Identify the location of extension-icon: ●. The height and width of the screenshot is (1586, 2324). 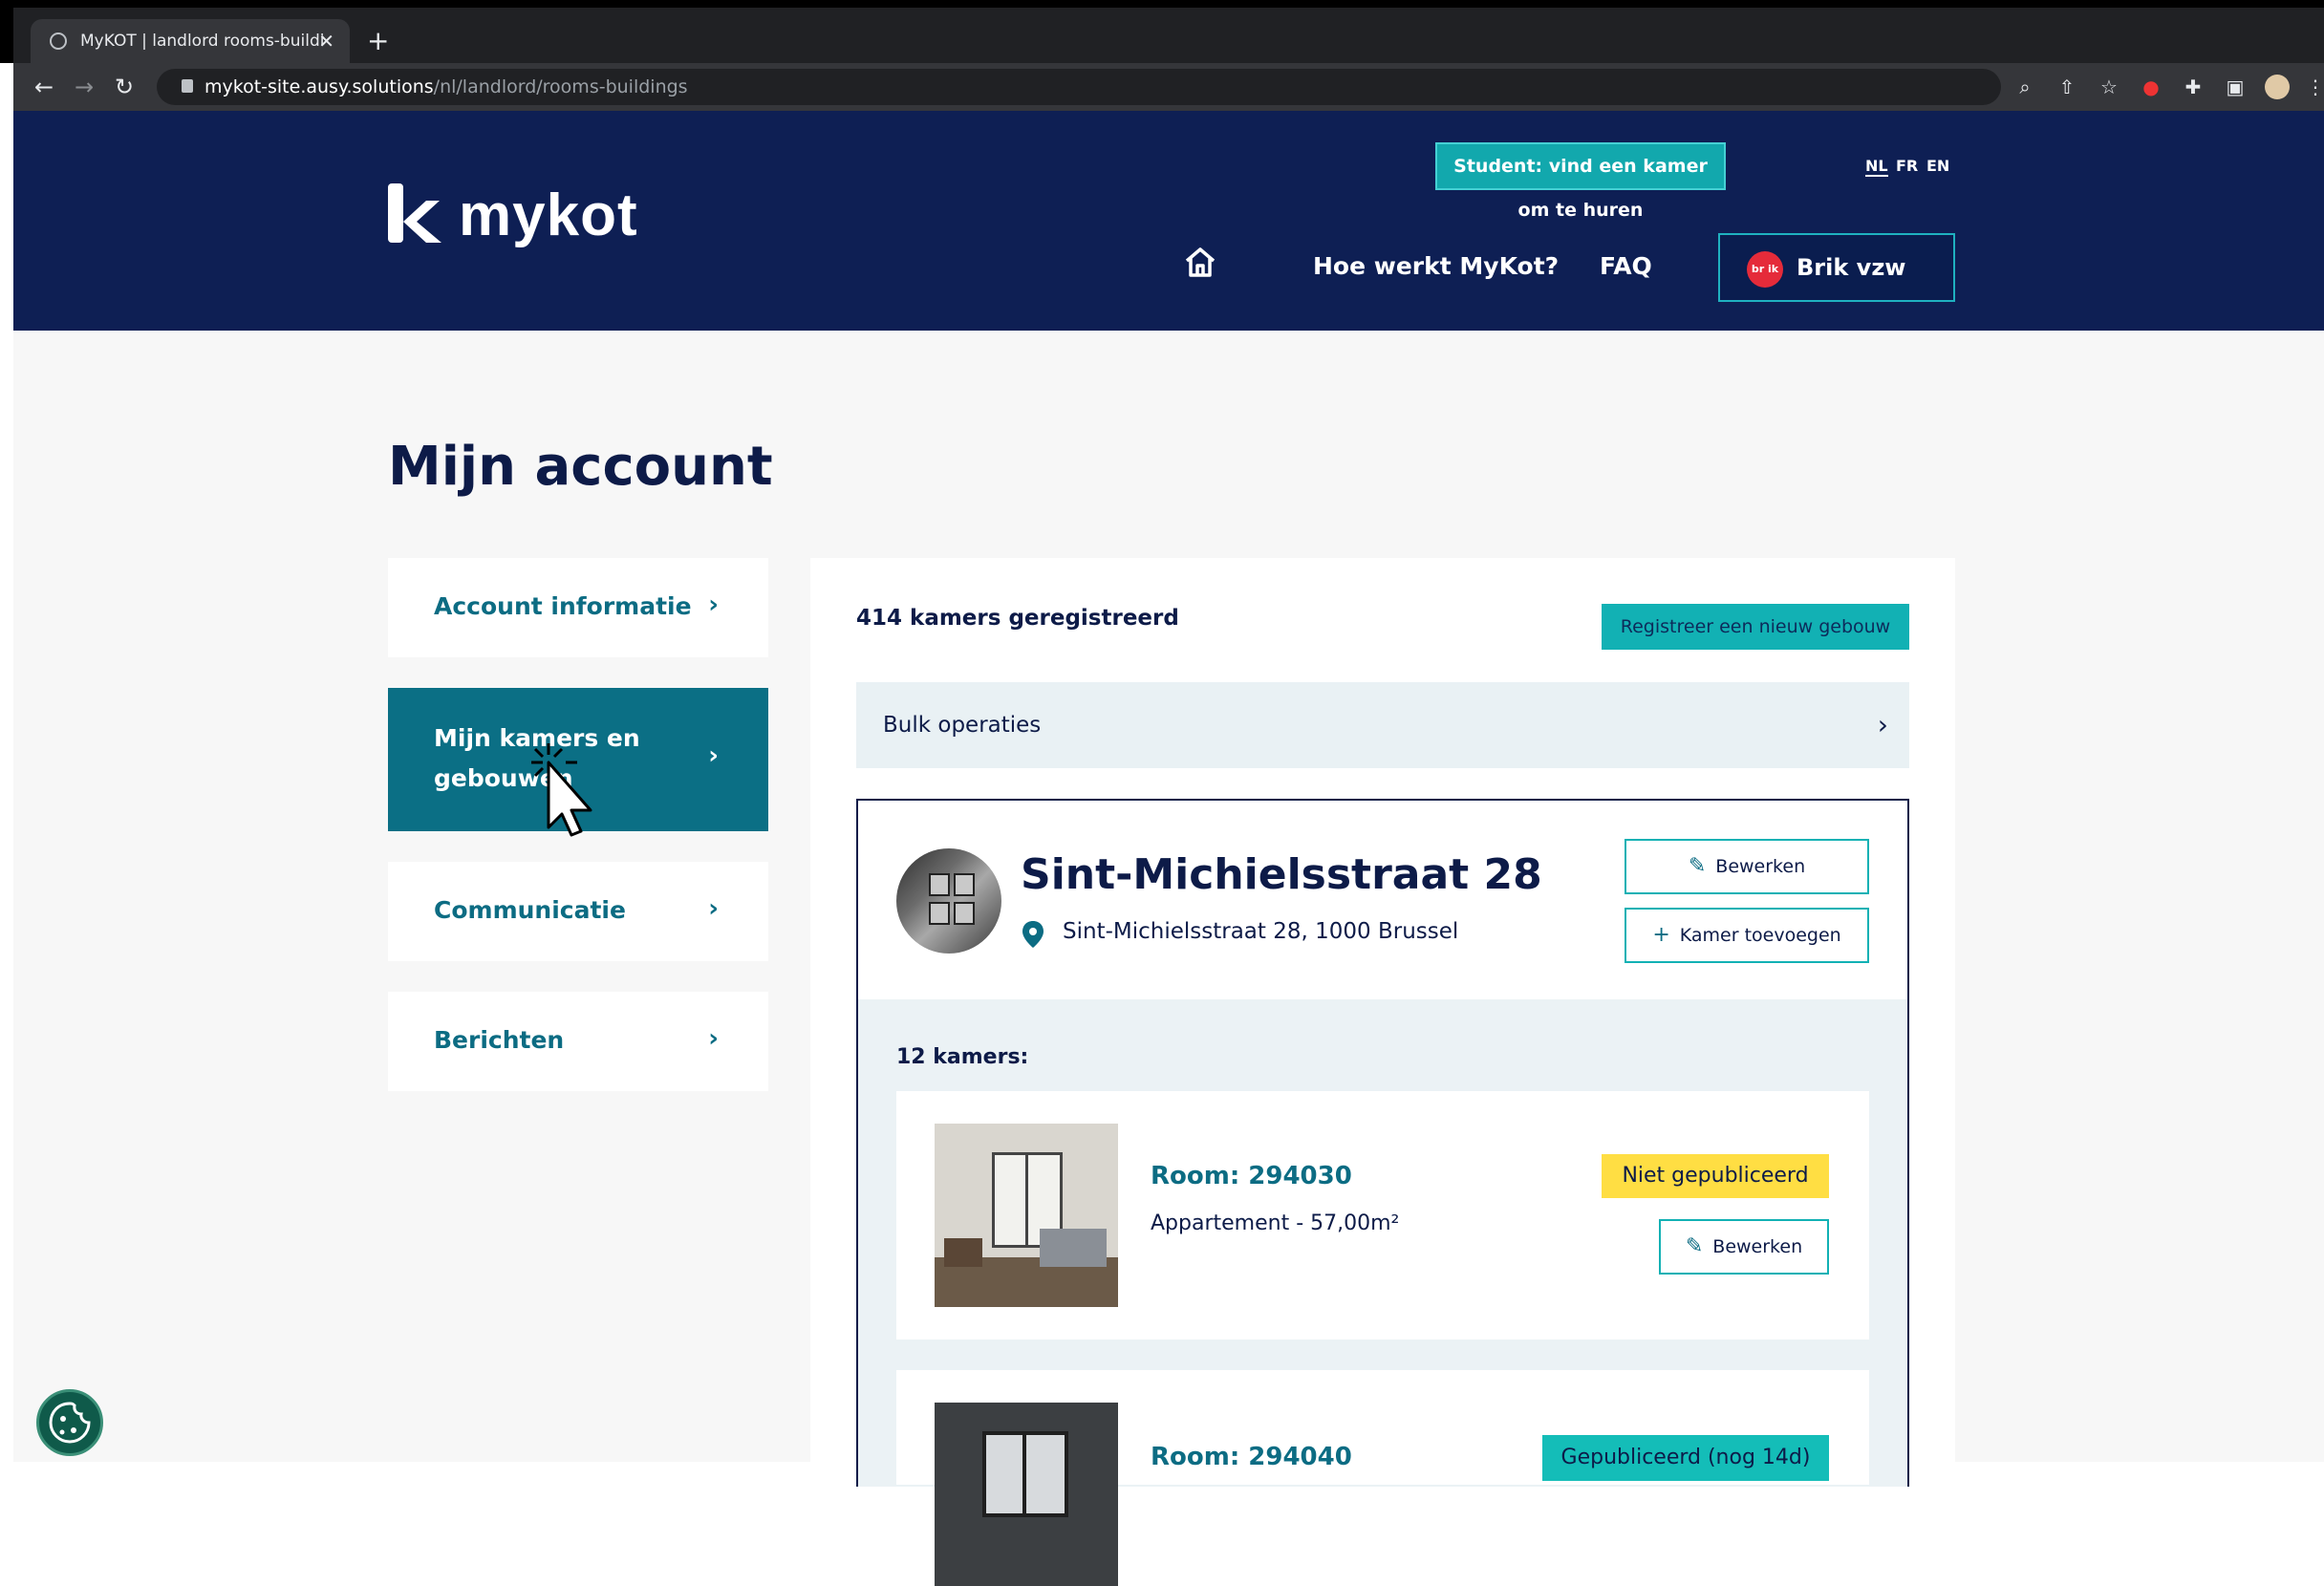
(2151, 87).